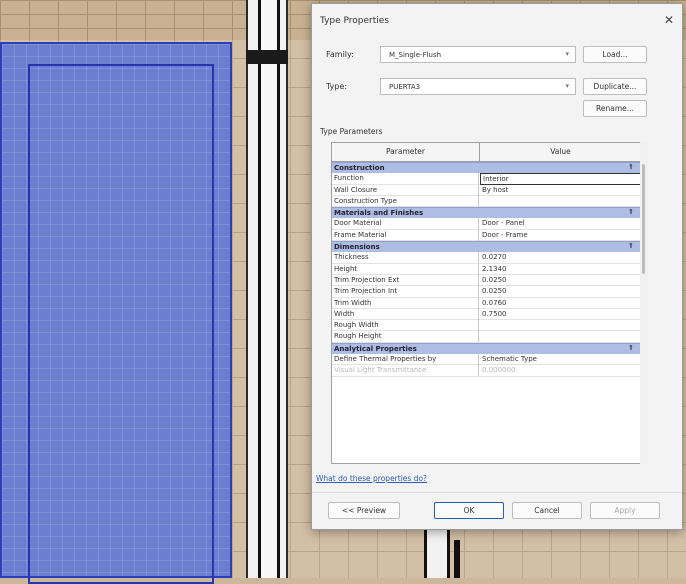 Image resolution: width=686 pixels, height=584 pixels. I want to click on wall-core, so click(269, 289).